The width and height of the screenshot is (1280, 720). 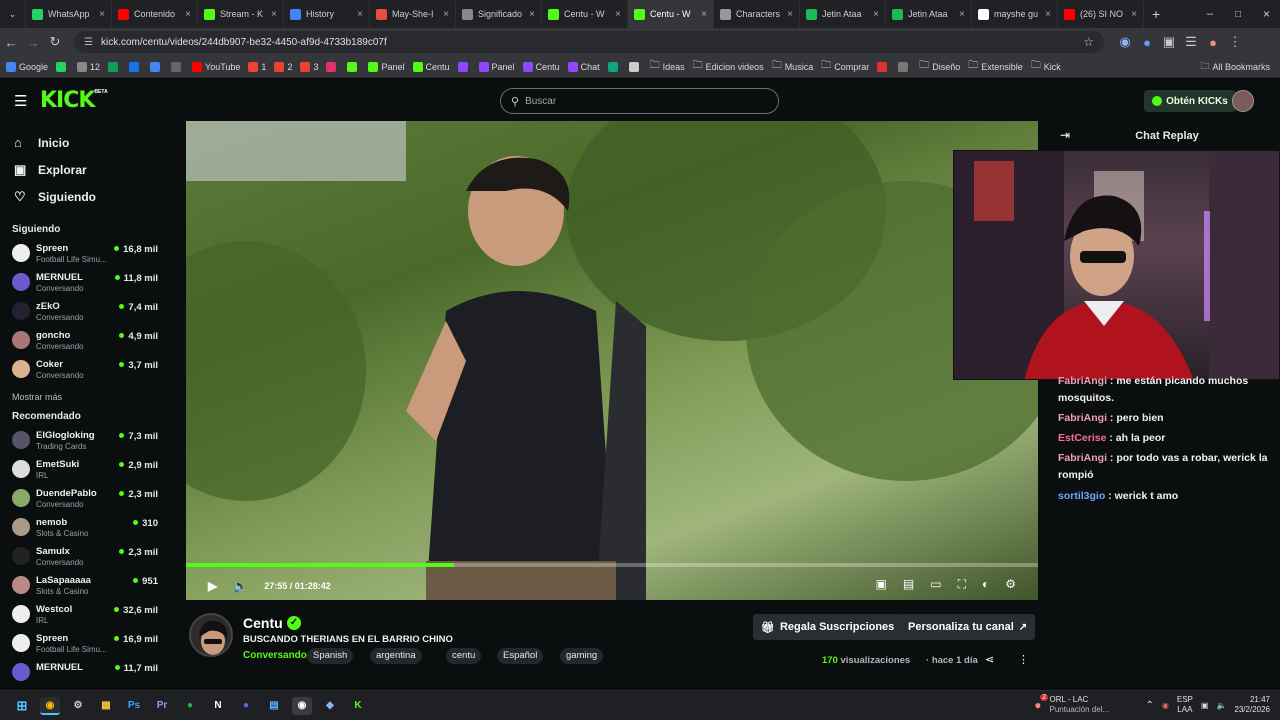 I want to click on sidebar-channel: Spreen Football Life Simu... 16,9 mil, so click(x=85, y=644).